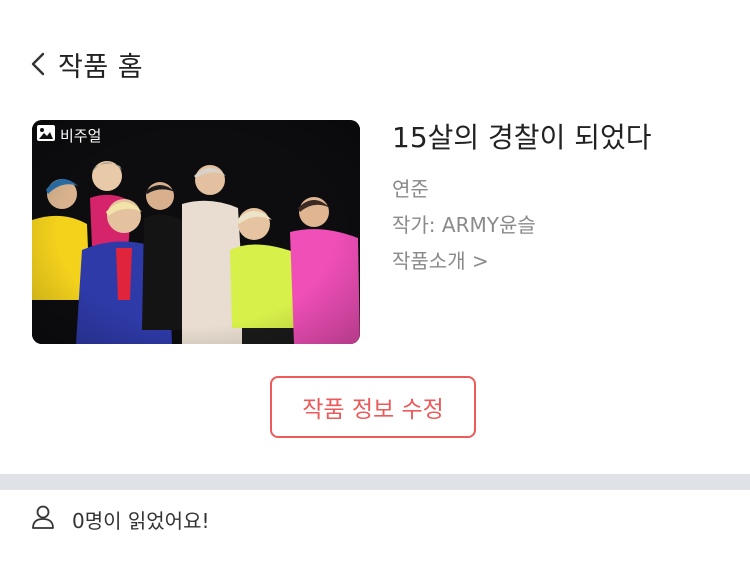 This screenshot has height=562, width=750. Describe the element at coordinates (46, 135) in the screenshot. I see `image-icon` at that location.